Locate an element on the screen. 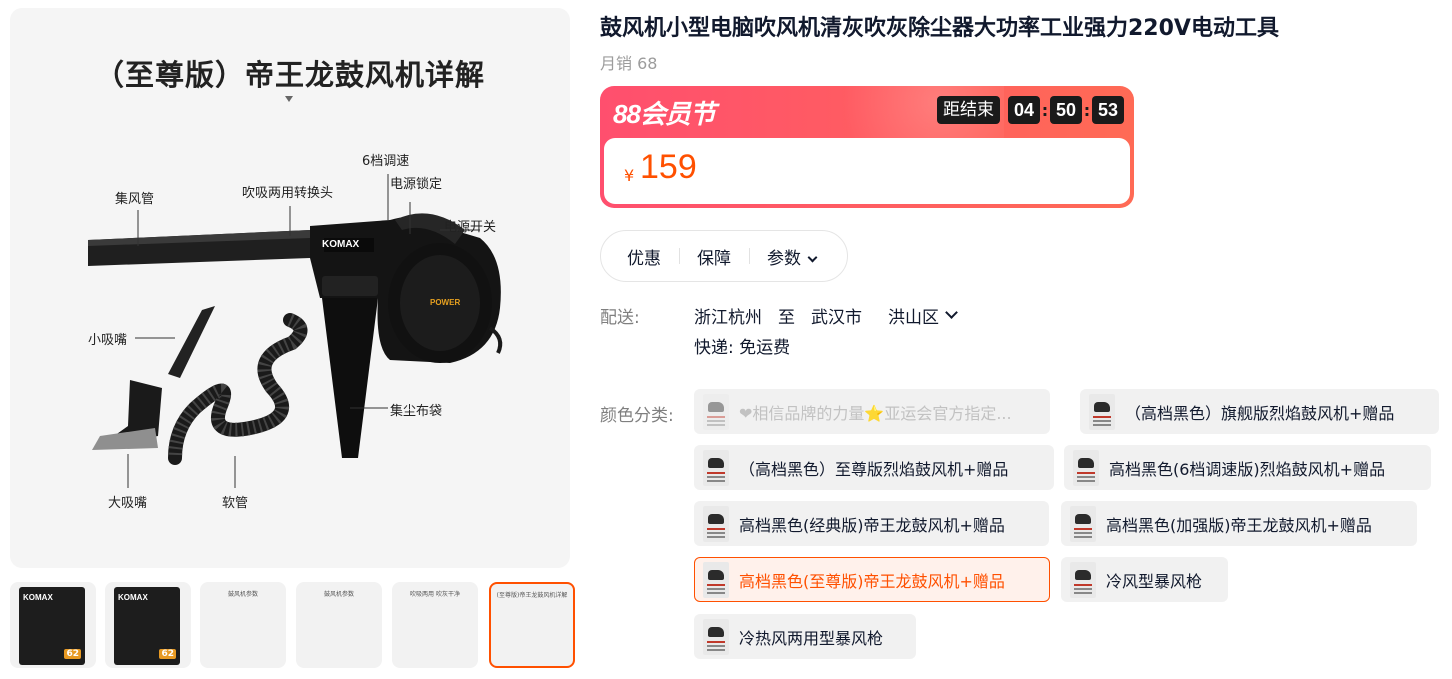 This screenshot has height=679, width=1452. tab-params-label: 参数 is located at coordinates (784, 258).